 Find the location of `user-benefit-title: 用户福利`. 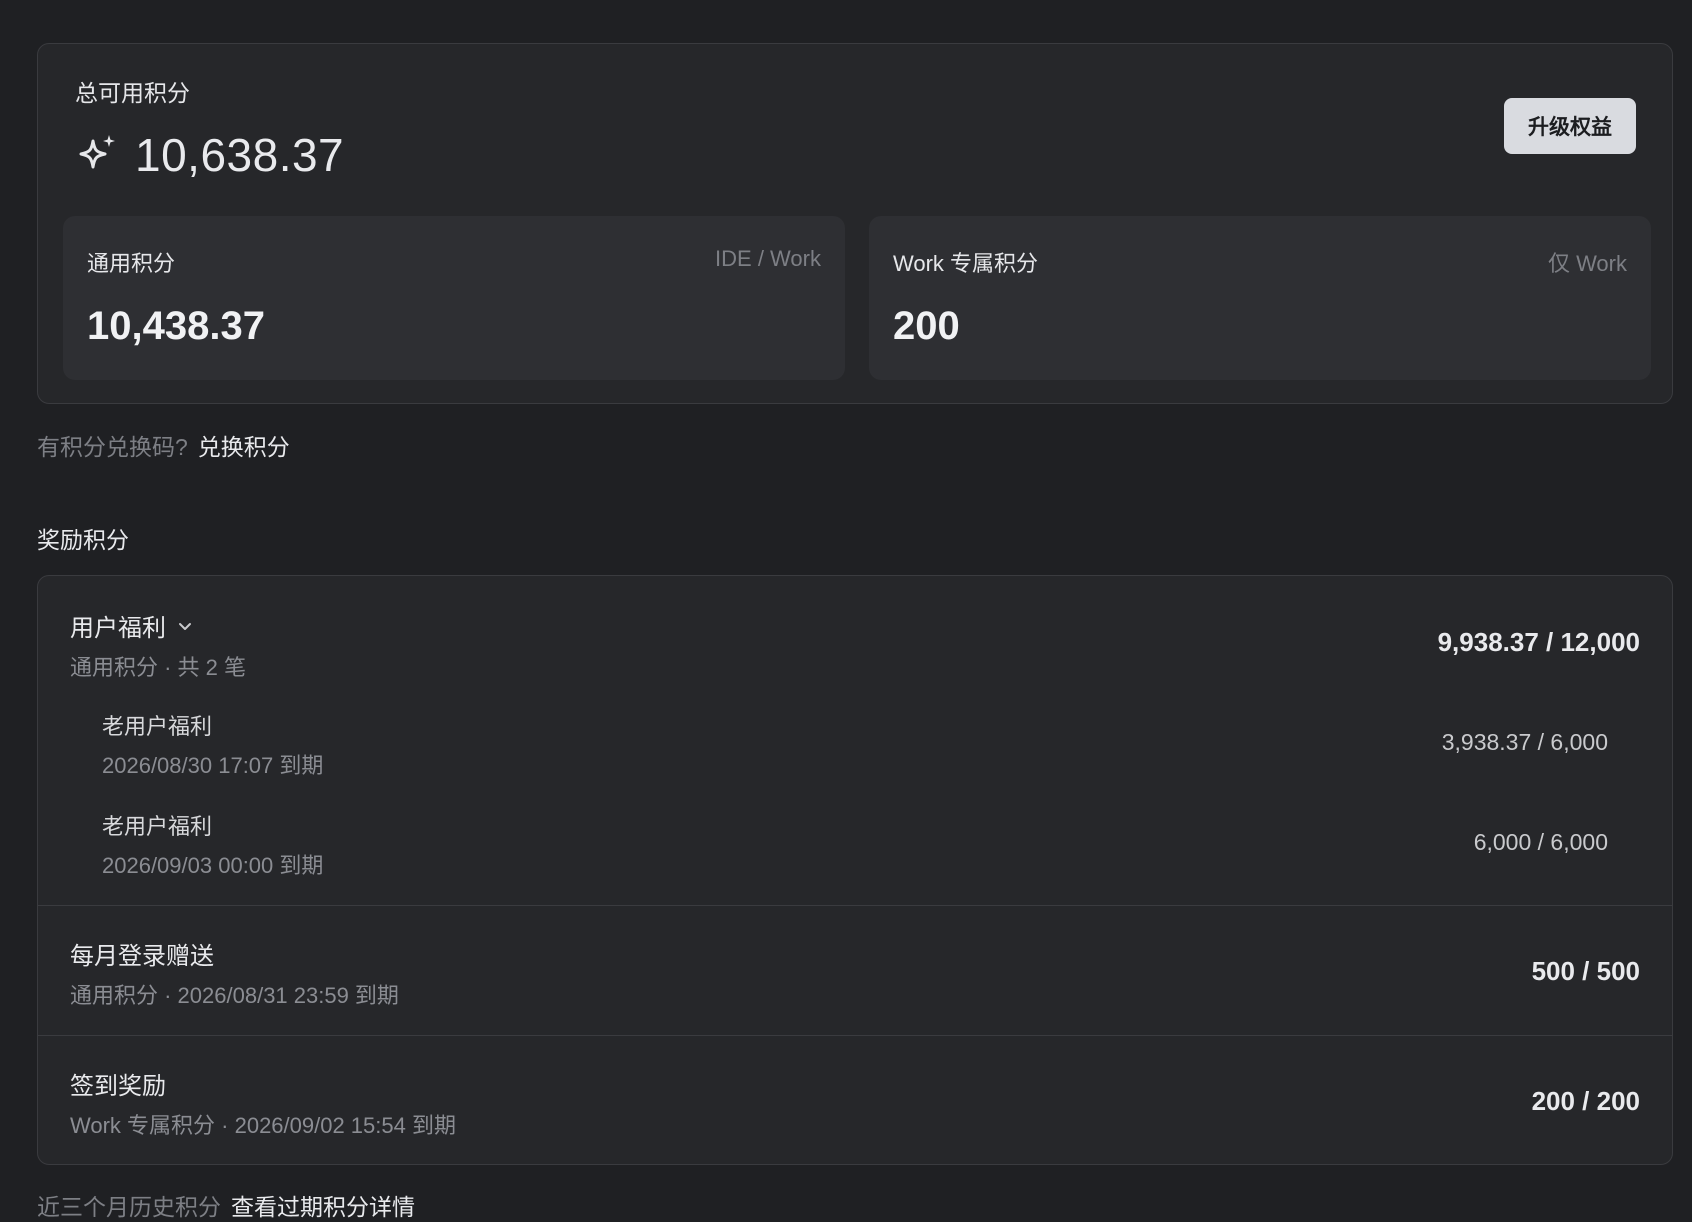

user-benefit-title: 用户福利 is located at coordinates (118, 628).